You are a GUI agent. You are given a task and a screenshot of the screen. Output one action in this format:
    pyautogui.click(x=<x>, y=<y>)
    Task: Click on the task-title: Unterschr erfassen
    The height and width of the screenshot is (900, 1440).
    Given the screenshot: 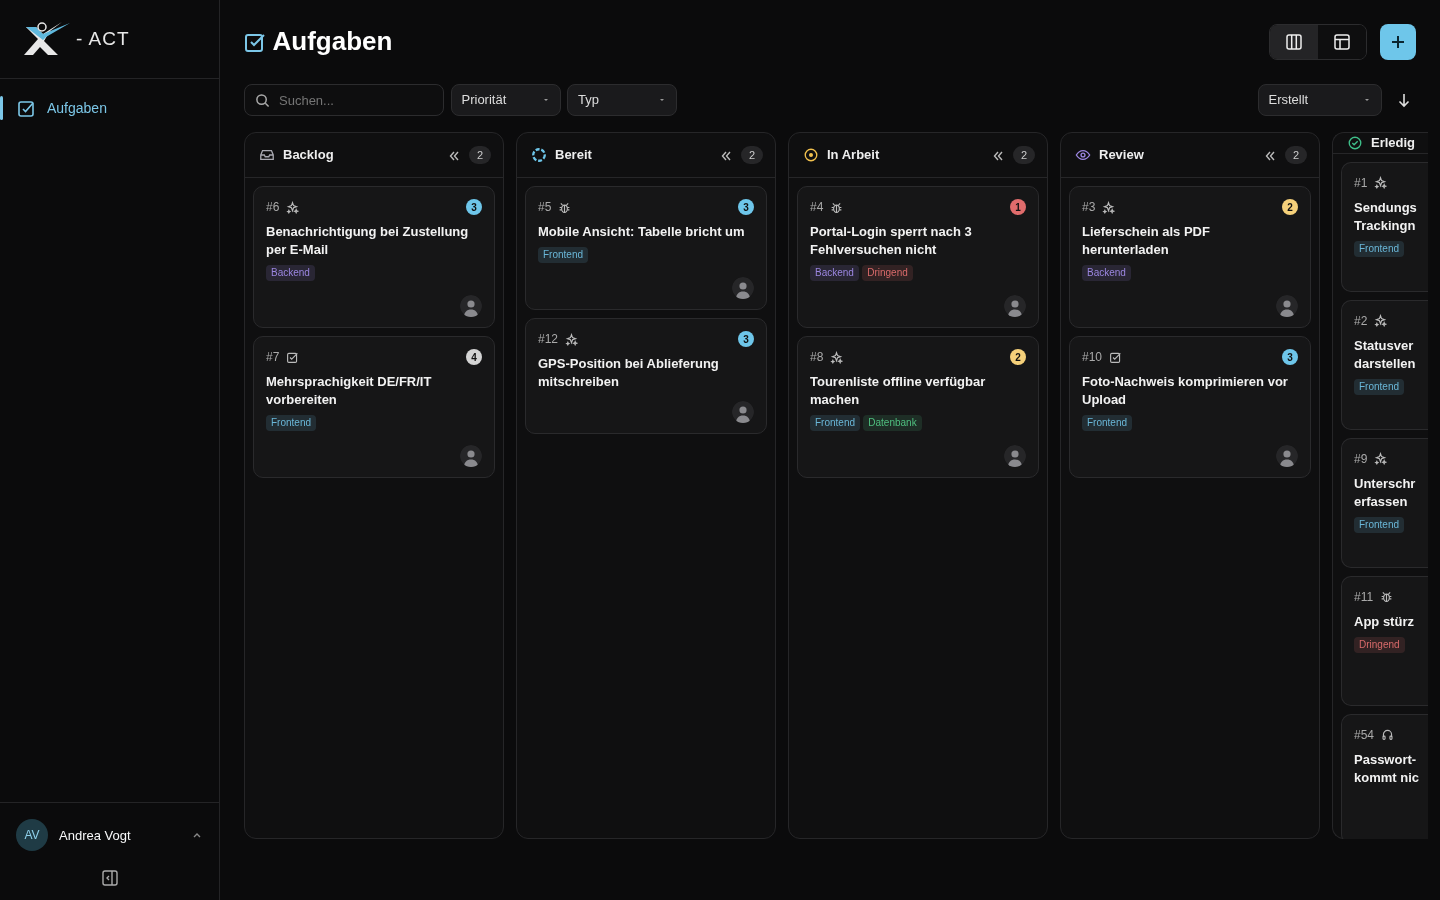 What is the action you would take?
    pyautogui.click(x=1385, y=492)
    